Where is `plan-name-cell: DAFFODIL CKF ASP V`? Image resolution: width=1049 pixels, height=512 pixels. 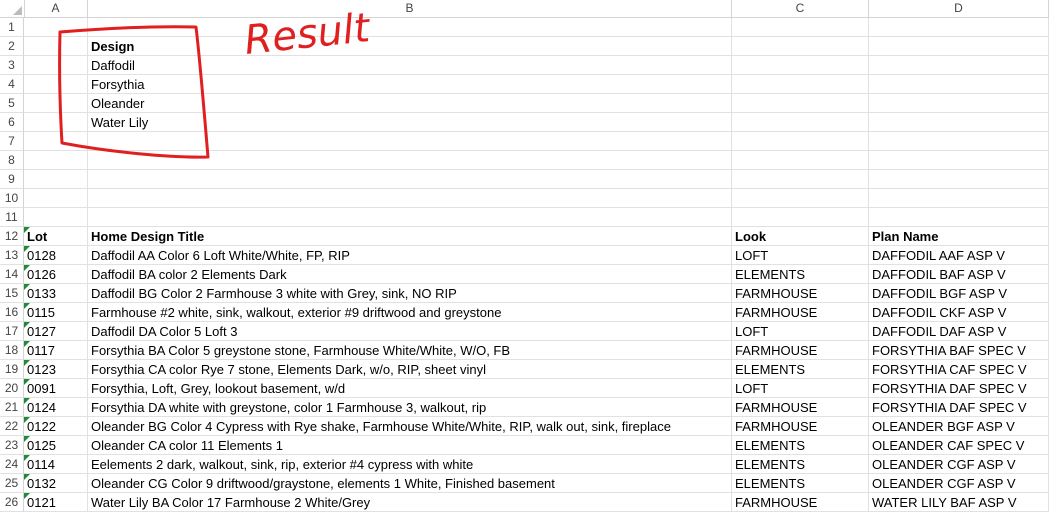
plan-name-cell: DAFFODIL CKF ASP V is located at coordinates (959, 312).